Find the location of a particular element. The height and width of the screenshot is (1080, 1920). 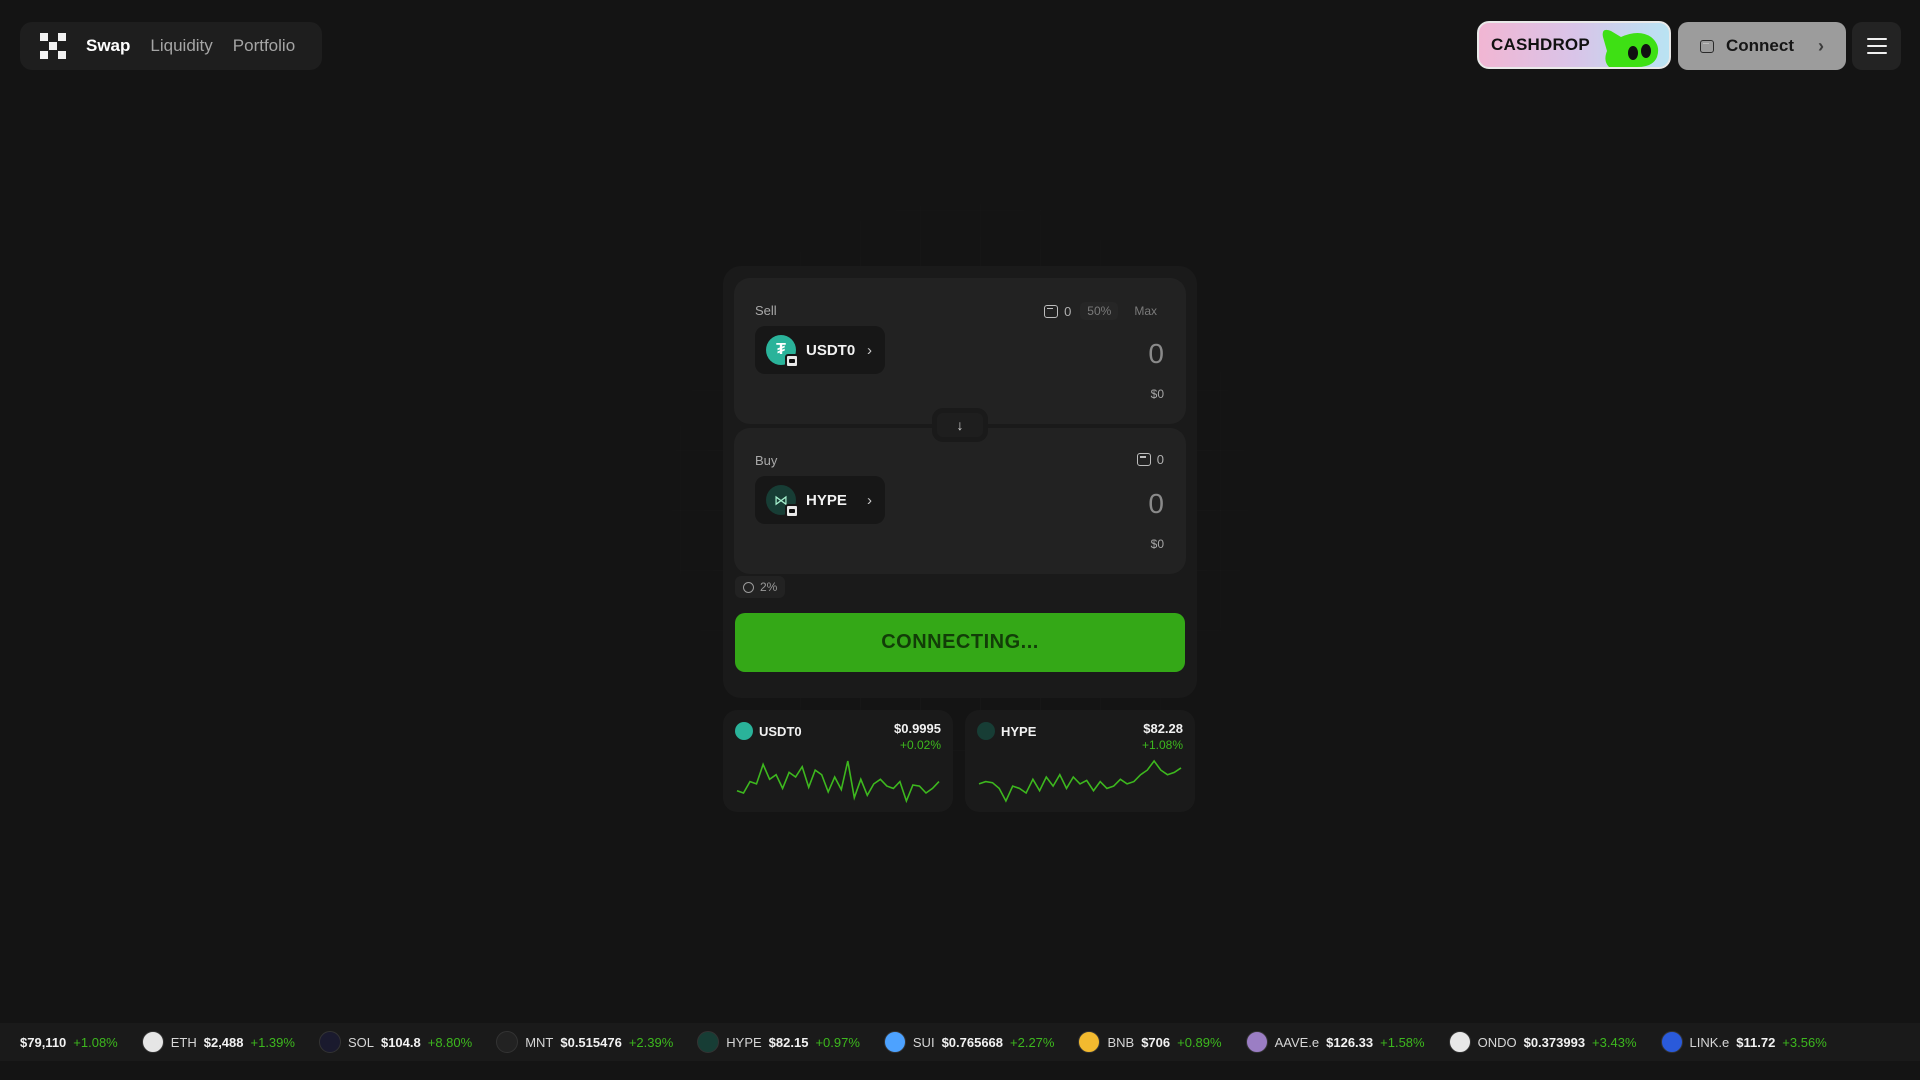

price-card-hype: HYPE $82.28 +1.08% is located at coordinates (1080, 761).